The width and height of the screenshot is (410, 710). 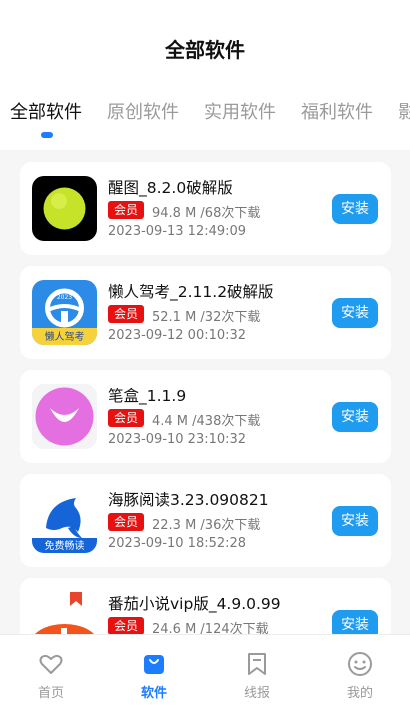 I want to click on nav-mine: 我的, so click(x=359, y=672).